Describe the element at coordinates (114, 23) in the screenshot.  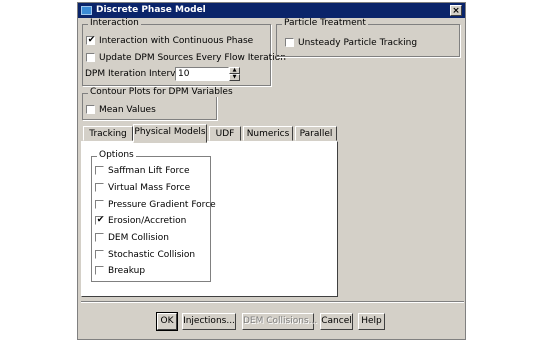
I see `interaction-group-label: Interaction` at that location.